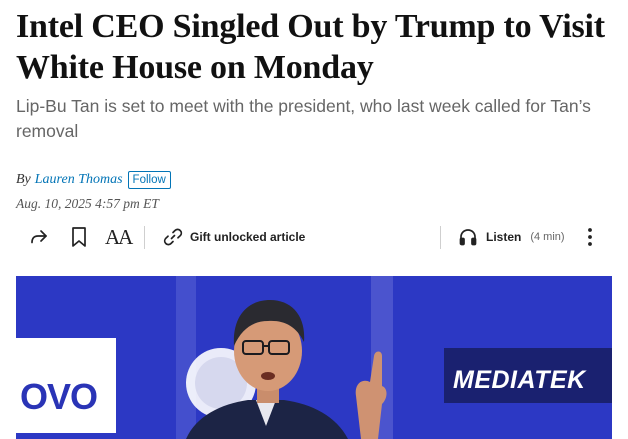 The height and width of the screenshot is (439, 628). I want to click on gift-article-button: Gift unlocked article, so click(234, 237).